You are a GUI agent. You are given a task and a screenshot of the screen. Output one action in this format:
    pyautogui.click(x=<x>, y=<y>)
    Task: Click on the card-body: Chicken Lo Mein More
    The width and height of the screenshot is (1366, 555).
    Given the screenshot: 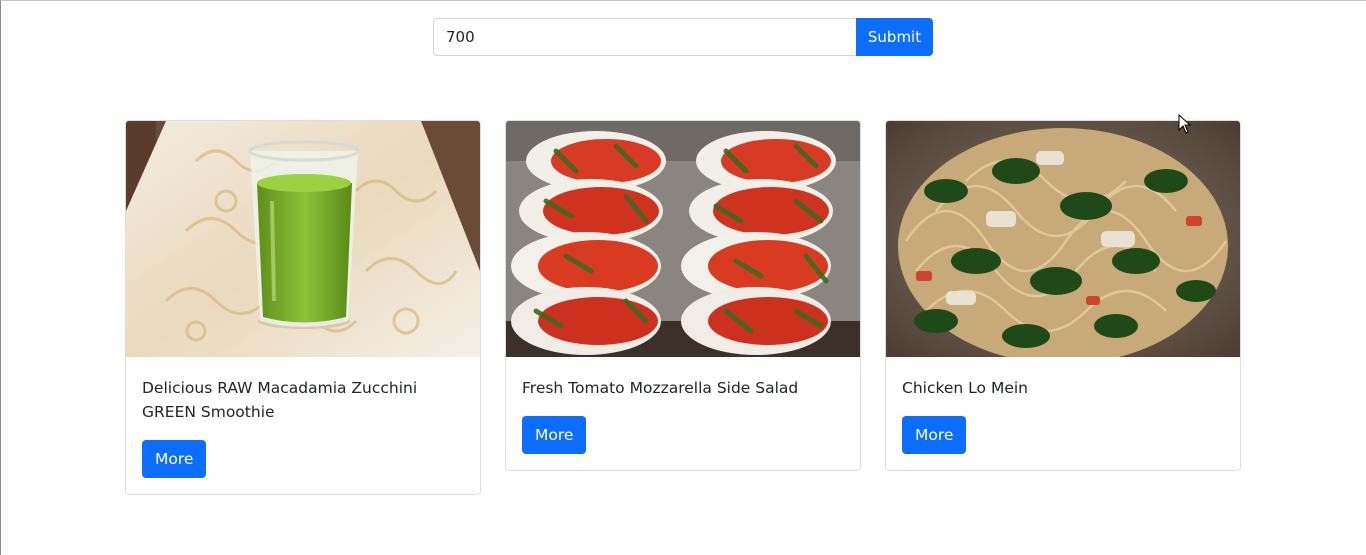 What is the action you would take?
    pyautogui.click(x=1063, y=413)
    